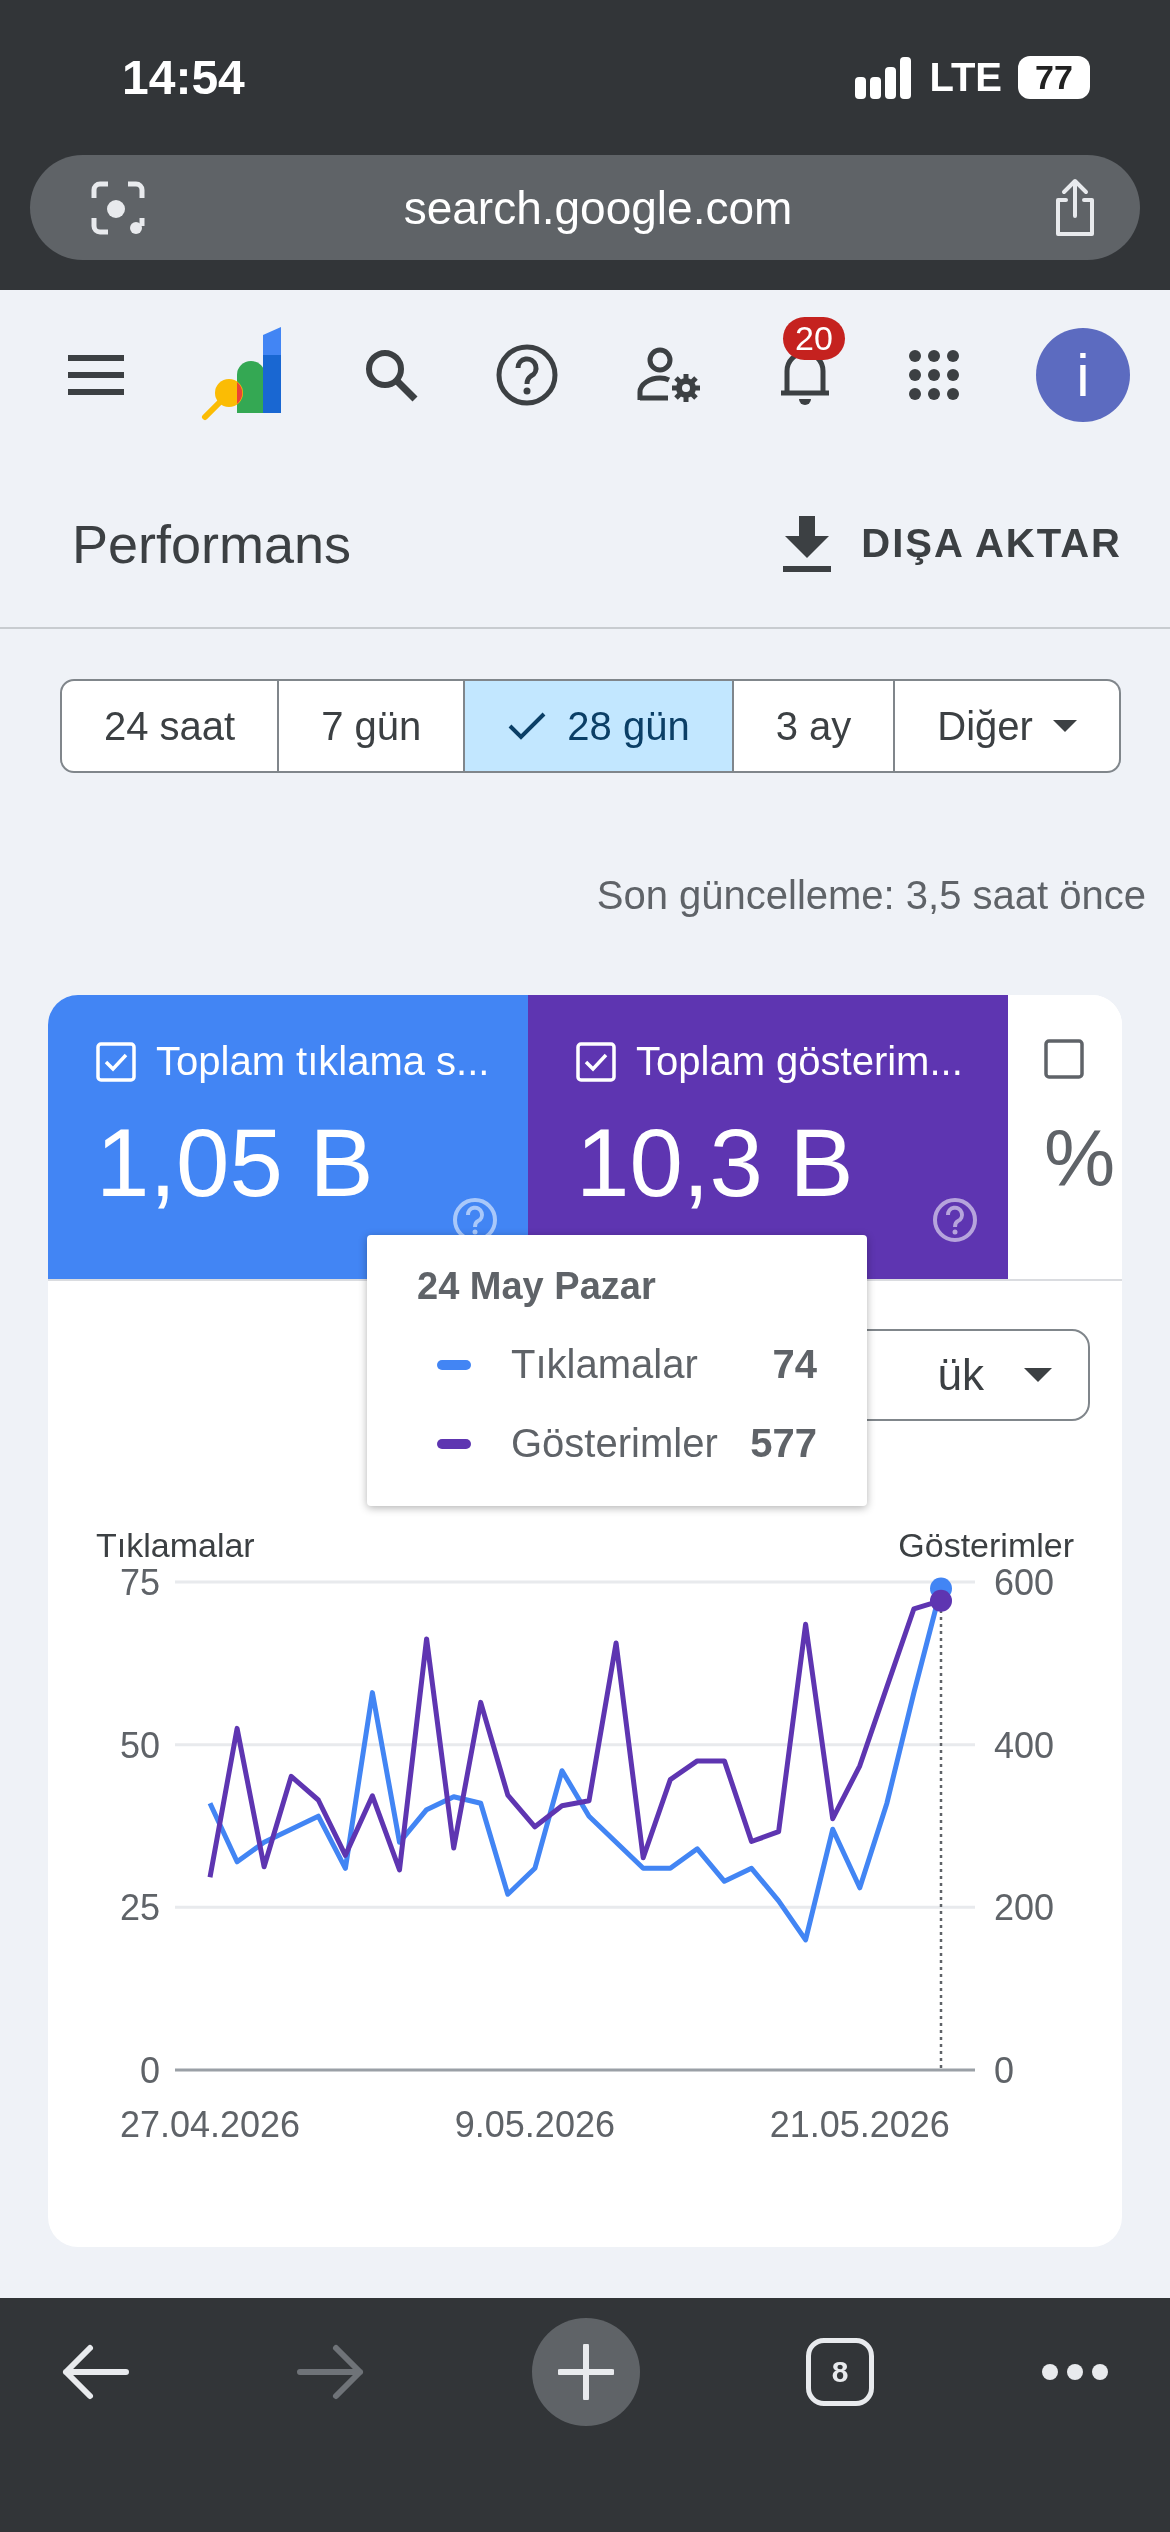 The height and width of the screenshot is (2532, 1170). Describe the element at coordinates (871, 895) in the screenshot. I see `last-update-text: Son güncelleme: 3,5 saat önce` at that location.